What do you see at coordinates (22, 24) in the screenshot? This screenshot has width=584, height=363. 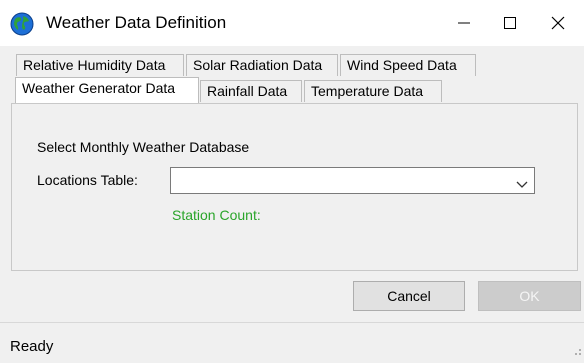 I see `globe-icon` at bounding box center [22, 24].